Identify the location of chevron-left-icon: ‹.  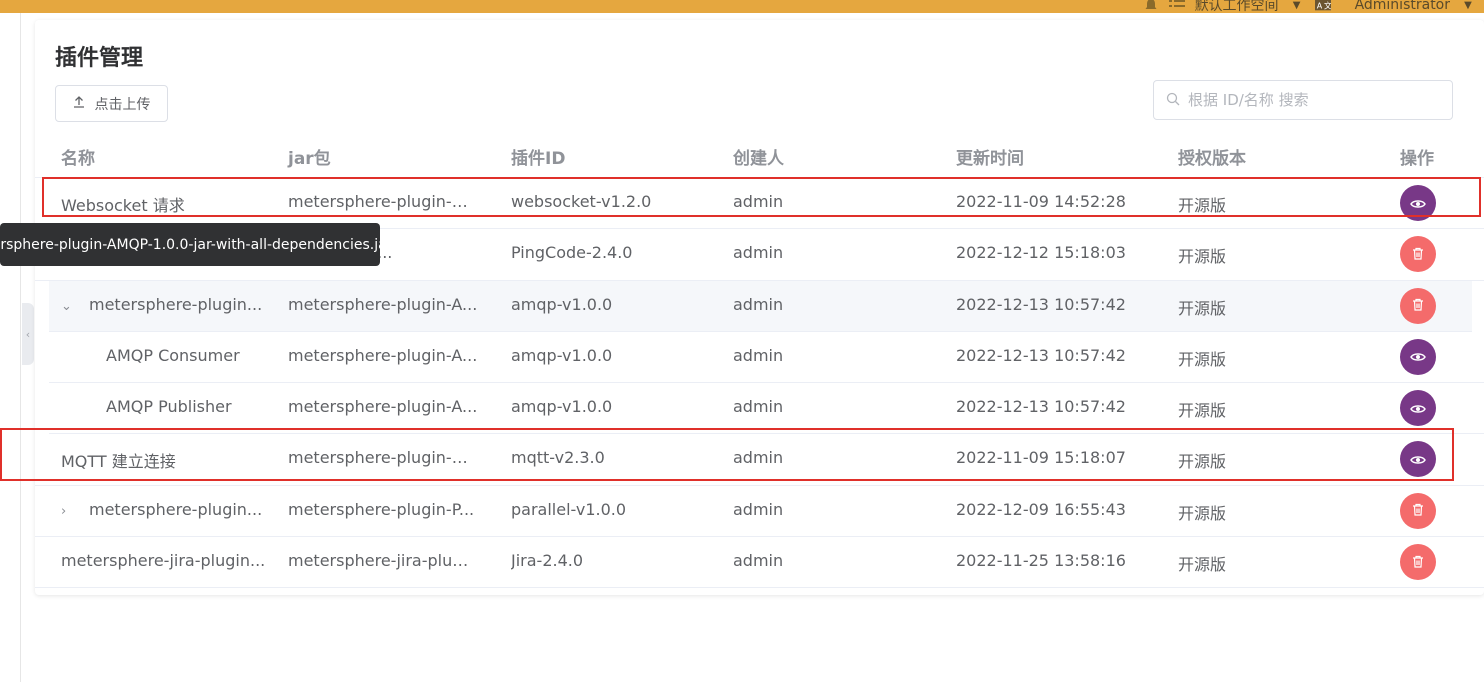
(28, 334).